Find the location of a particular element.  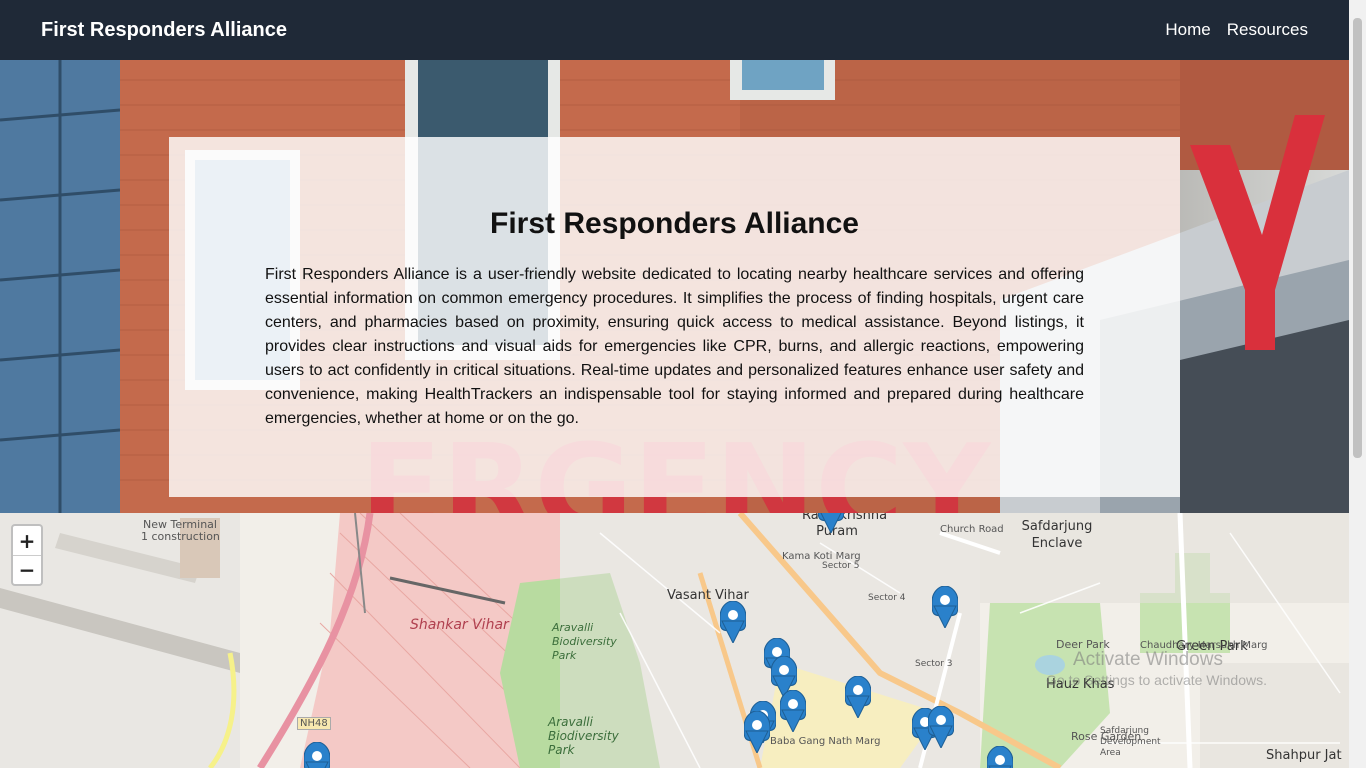

map-label-aravalli-1: Aravalli Biodiversity Park is located at coordinates (584, 641).